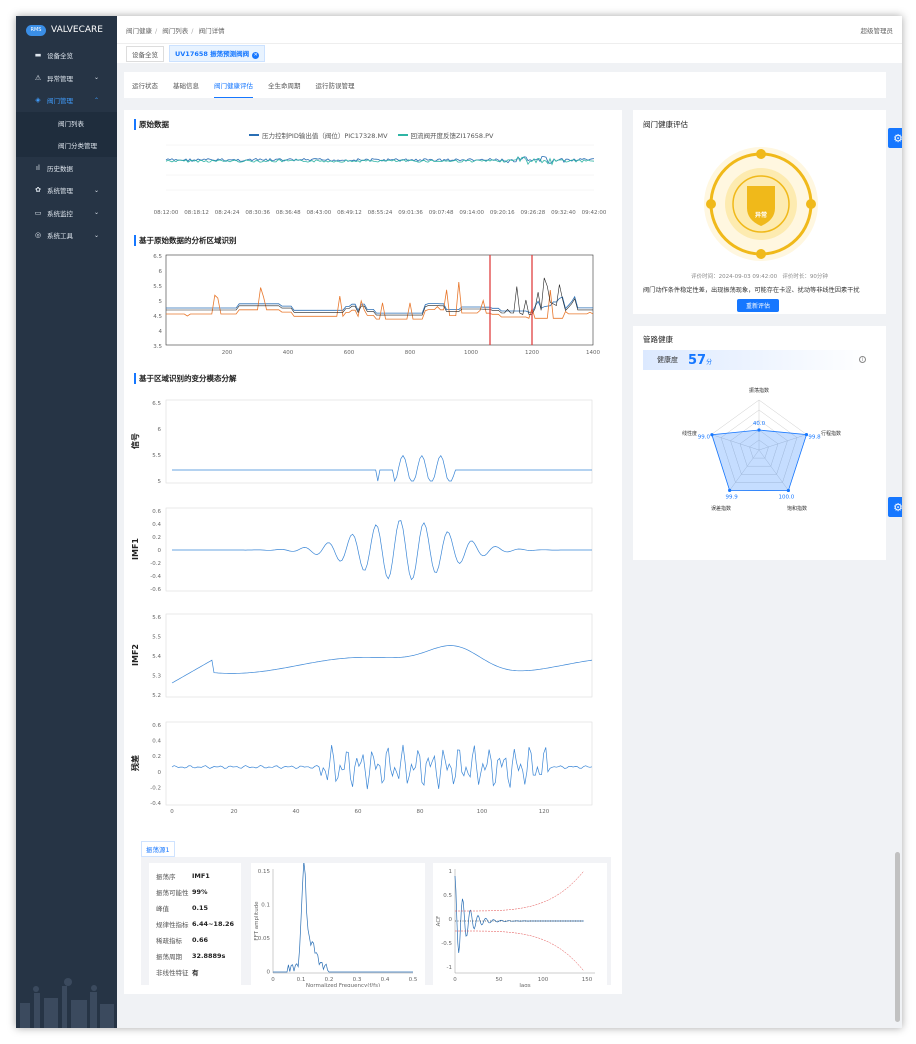 This screenshot has width=916, height=1044. I want to click on info-value: 有, so click(195, 973).